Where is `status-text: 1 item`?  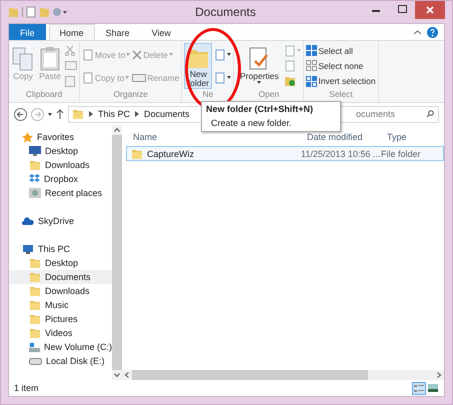 status-text: 1 item is located at coordinates (26, 388).